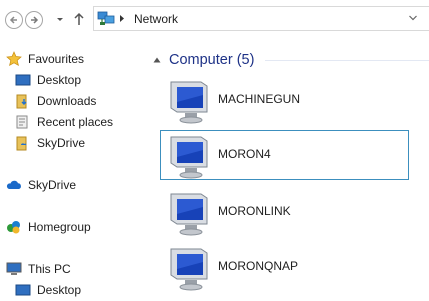  I want to click on sidebar-item-favourites: Favourites, so click(45, 59).